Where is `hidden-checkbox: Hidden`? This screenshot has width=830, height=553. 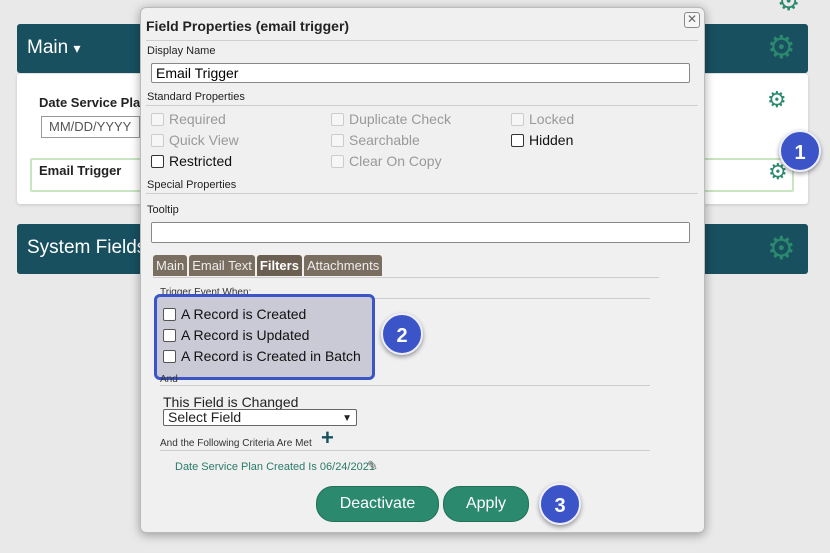
hidden-checkbox: Hidden is located at coordinates (542, 140).